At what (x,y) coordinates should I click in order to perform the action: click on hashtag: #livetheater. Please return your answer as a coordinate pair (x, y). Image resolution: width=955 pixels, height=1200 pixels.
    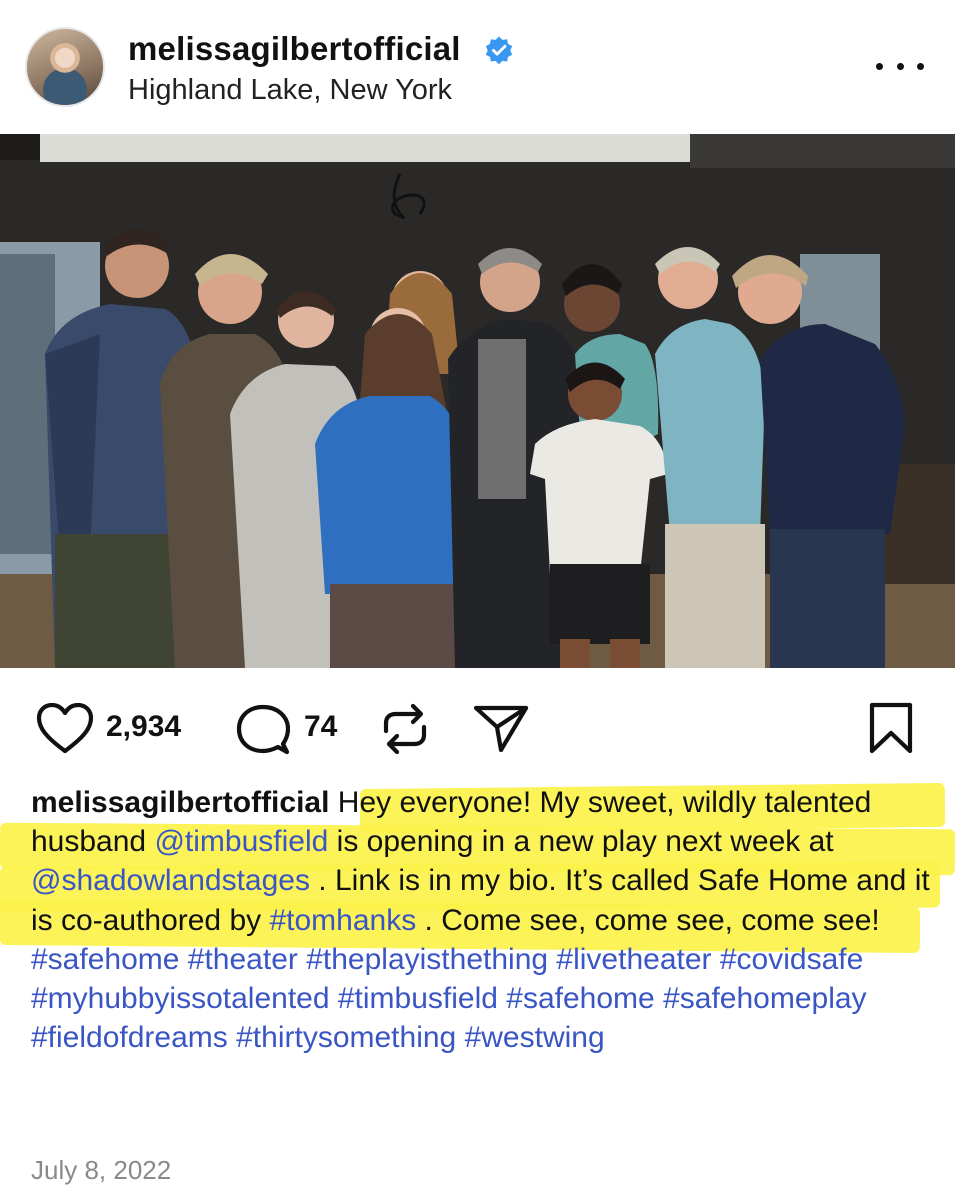
    Looking at the image, I should click on (633, 959).